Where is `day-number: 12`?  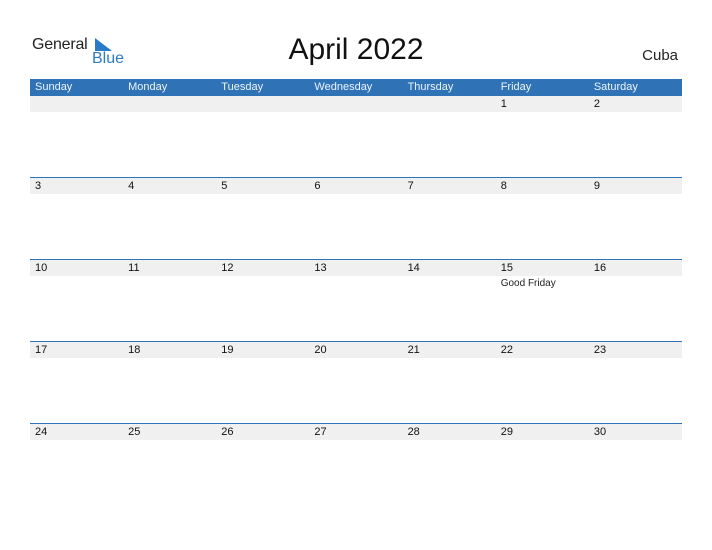
day-number: 12 is located at coordinates (227, 268).